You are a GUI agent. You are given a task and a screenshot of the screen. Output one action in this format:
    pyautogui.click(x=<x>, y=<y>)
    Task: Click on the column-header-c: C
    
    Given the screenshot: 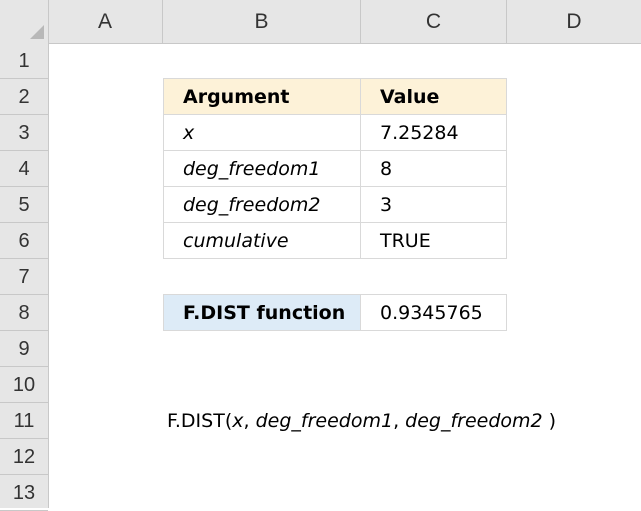 What is the action you would take?
    pyautogui.click(x=434, y=21)
    